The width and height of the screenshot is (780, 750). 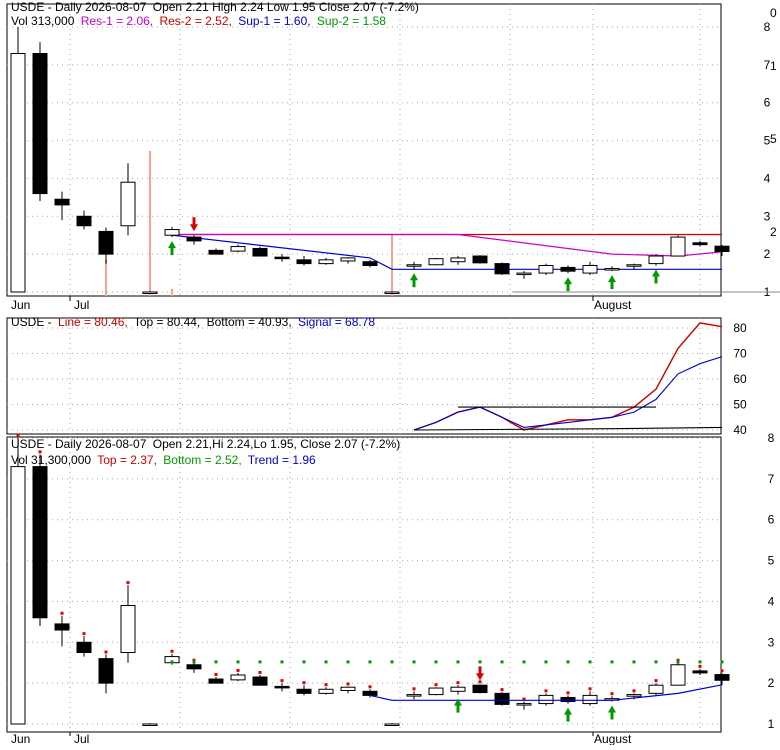 I want to click on price-y-extra-label: 0, so click(x=773, y=13).